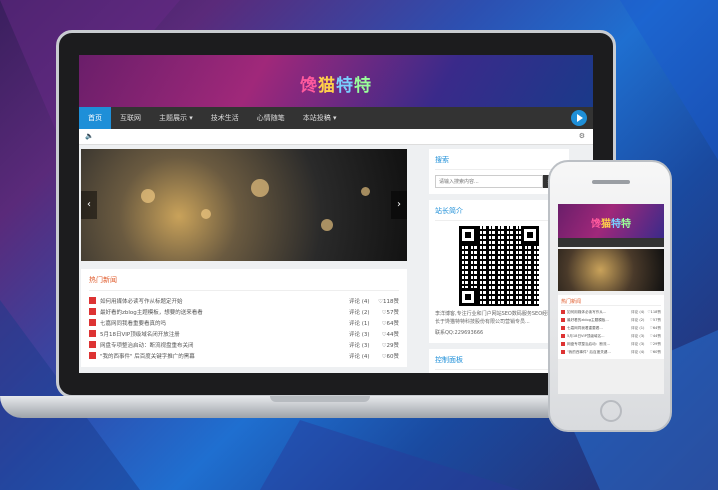 The width and height of the screenshot is (718, 490). I want to click on list-item: 最好看的zblog主题模板，想要的送来看看 评论 (2) ♡57赞, so click(244, 311).